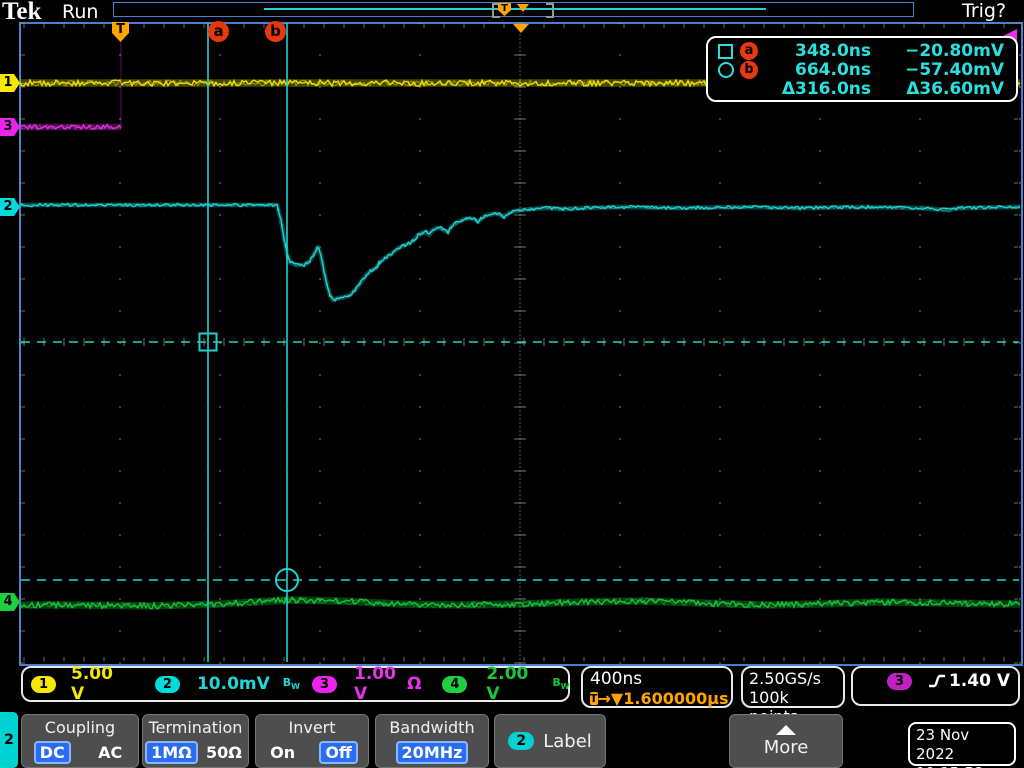 The width and height of the screenshot is (1024, 768). I want to click on label-button: 2 Label, so click(550, 741).